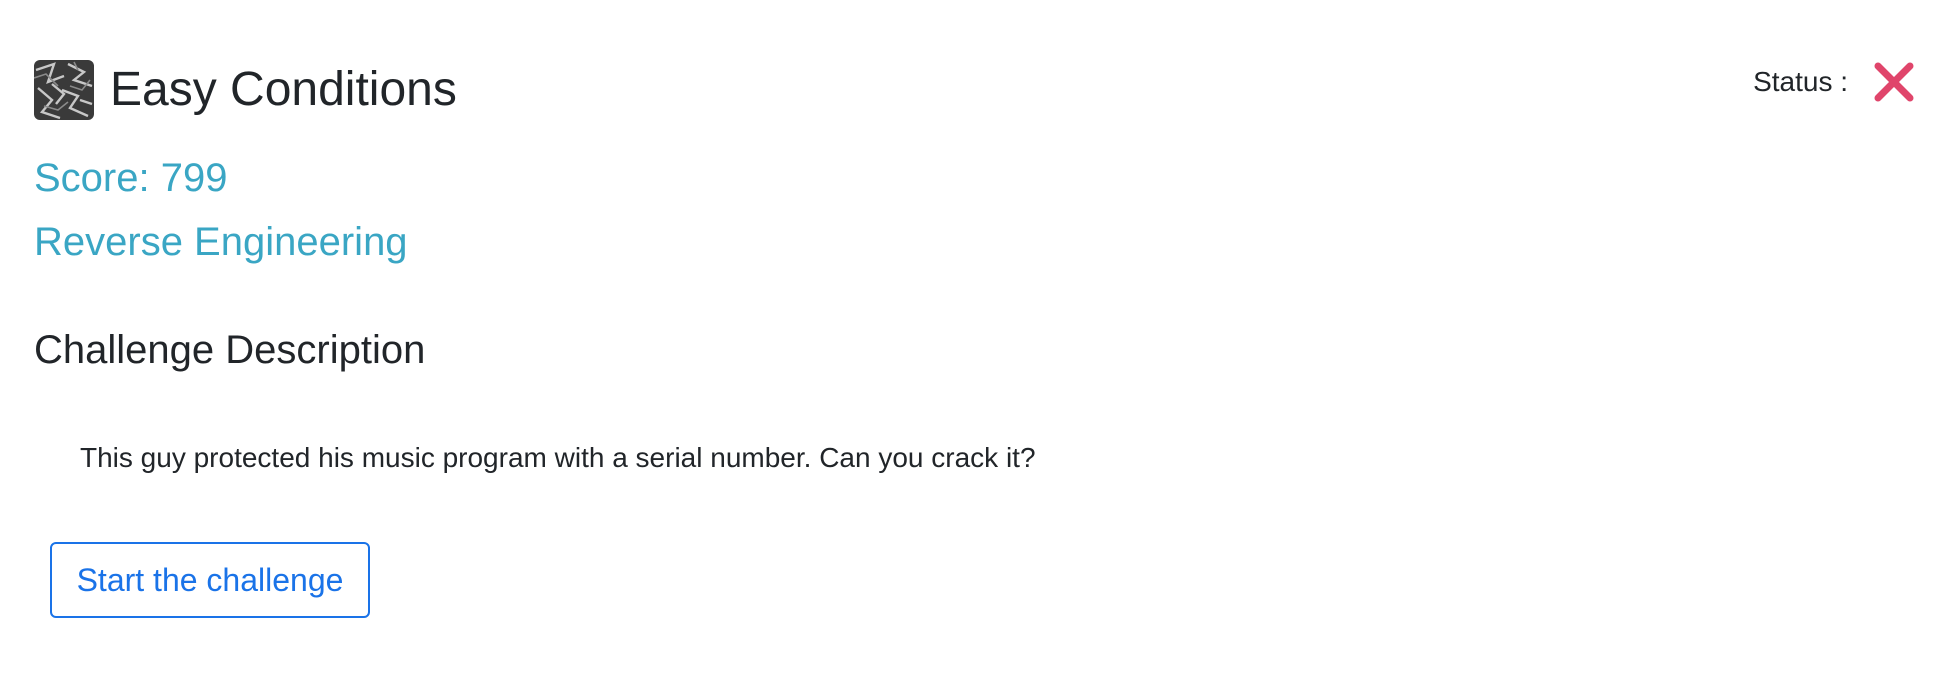 This screenshot has height=674, width=1952. I want to click on start-challenge-button: Start the challenge, so click(210, 580).